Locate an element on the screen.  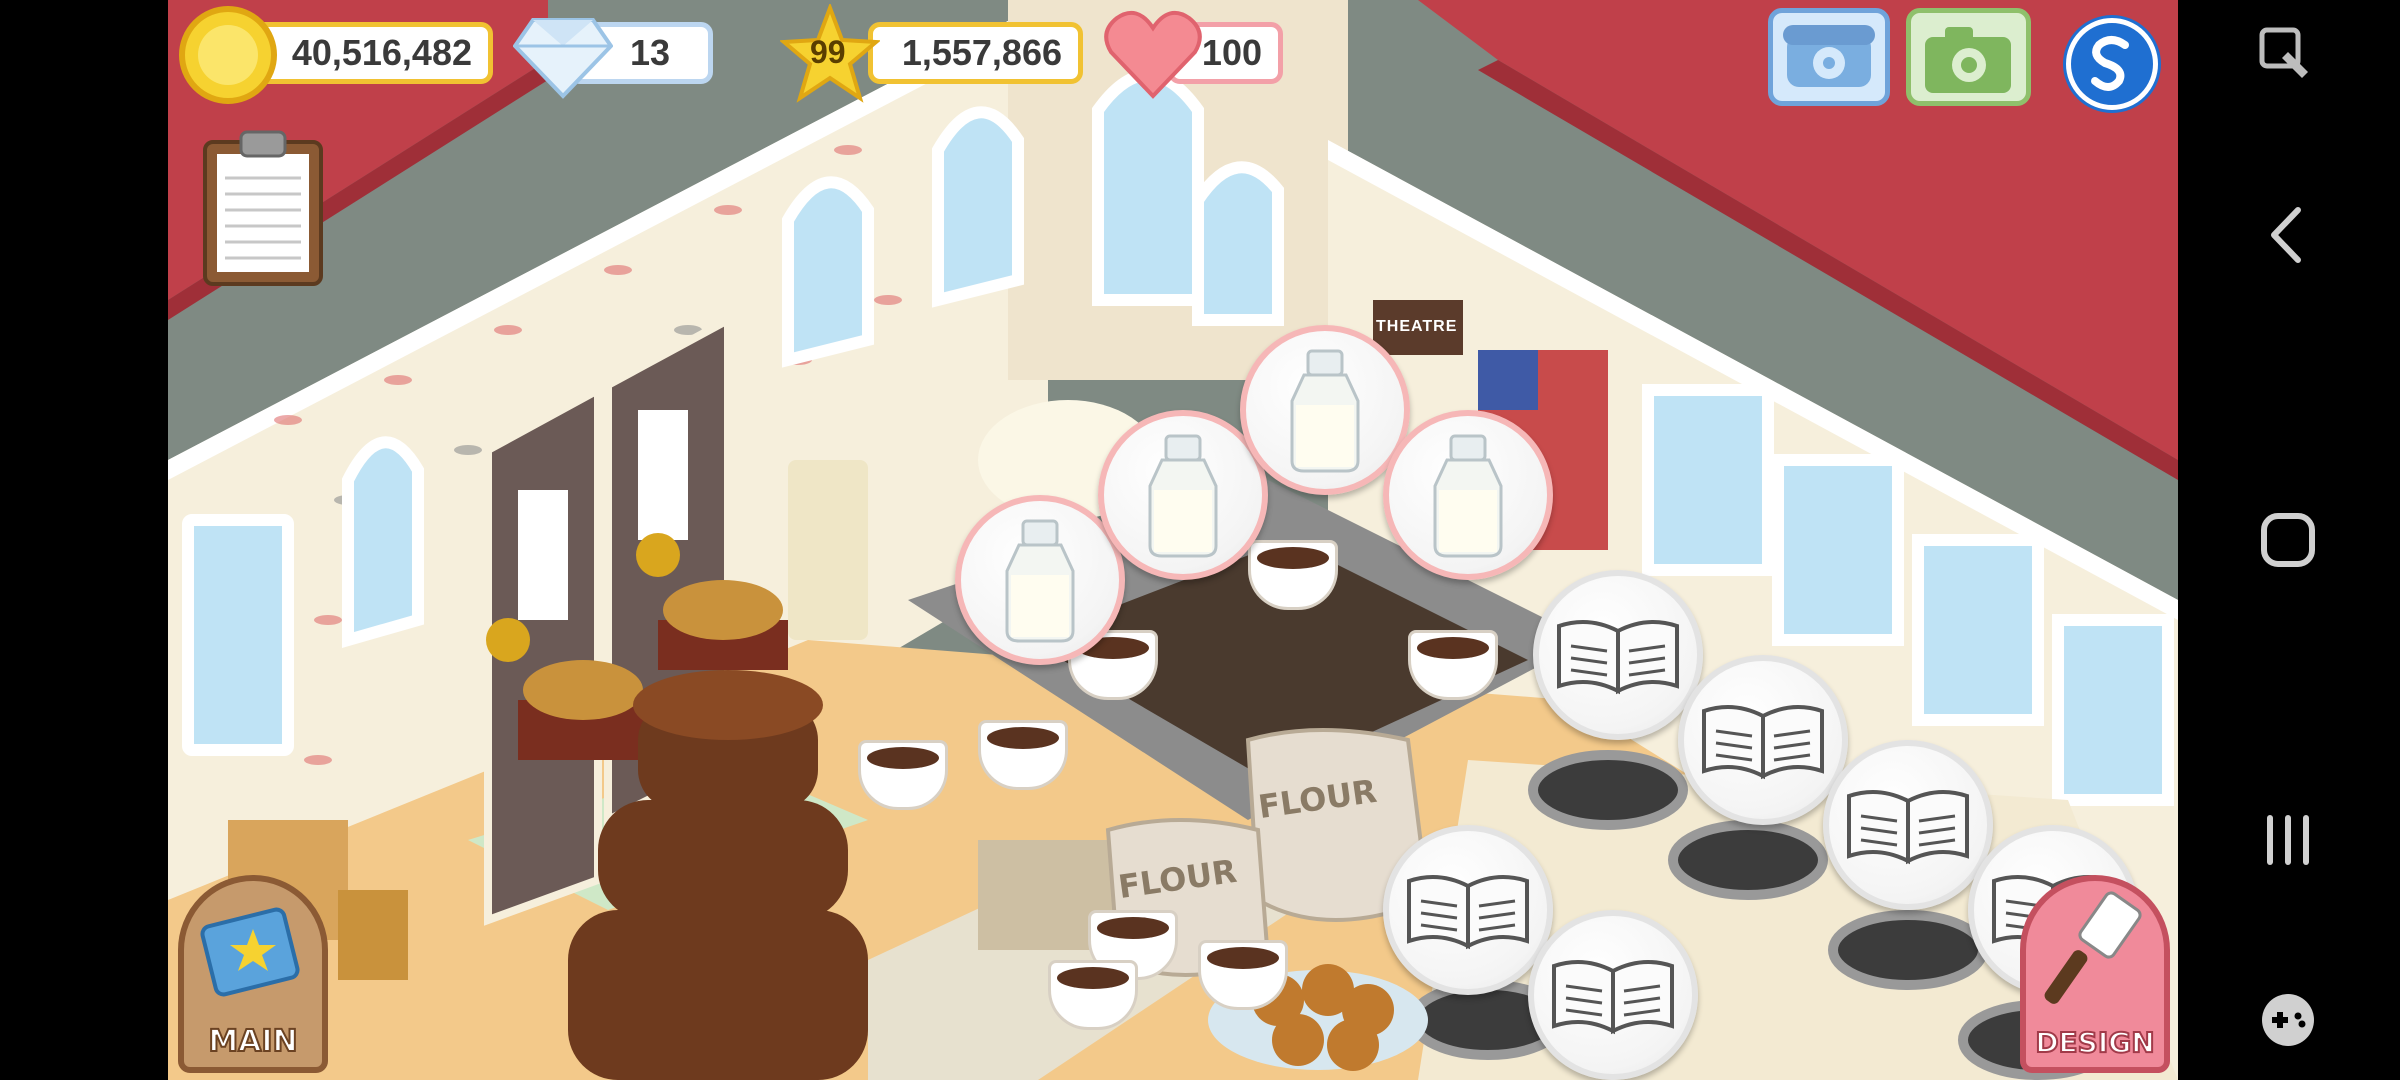
design-button: DESIGN is located at coordinates (2095, 974).